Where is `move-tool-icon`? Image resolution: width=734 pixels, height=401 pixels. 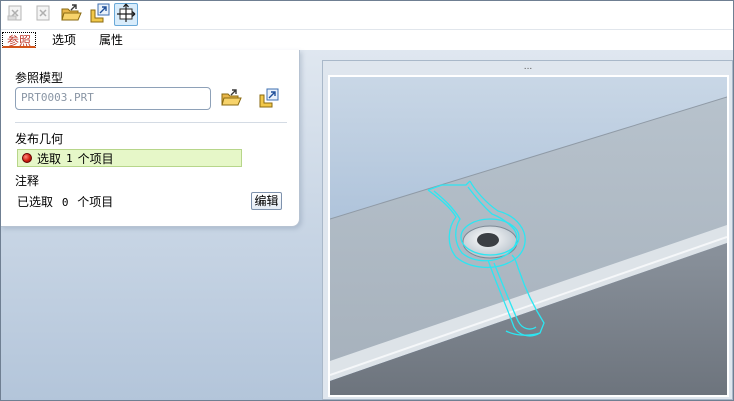 move-tool-icon is located at coordinates (126, 14).